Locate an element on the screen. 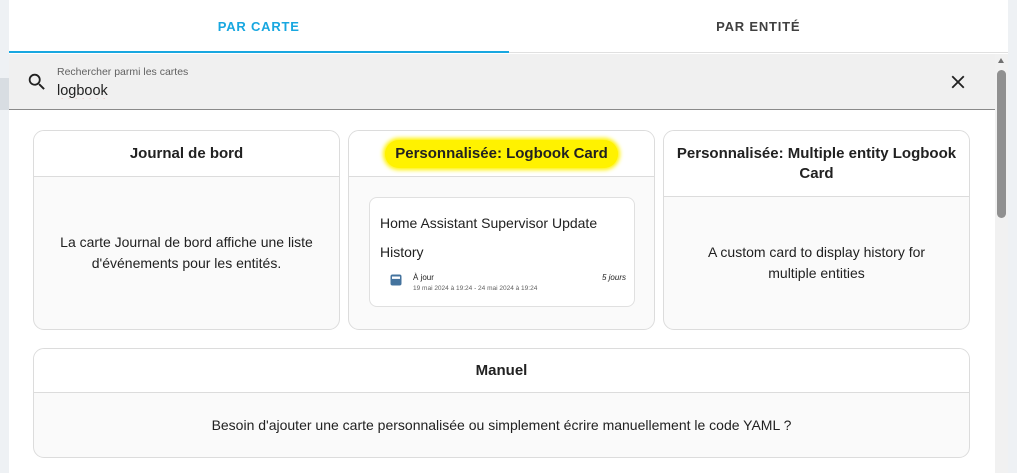  entry-state: À jour is located at coordinates (423, 277).